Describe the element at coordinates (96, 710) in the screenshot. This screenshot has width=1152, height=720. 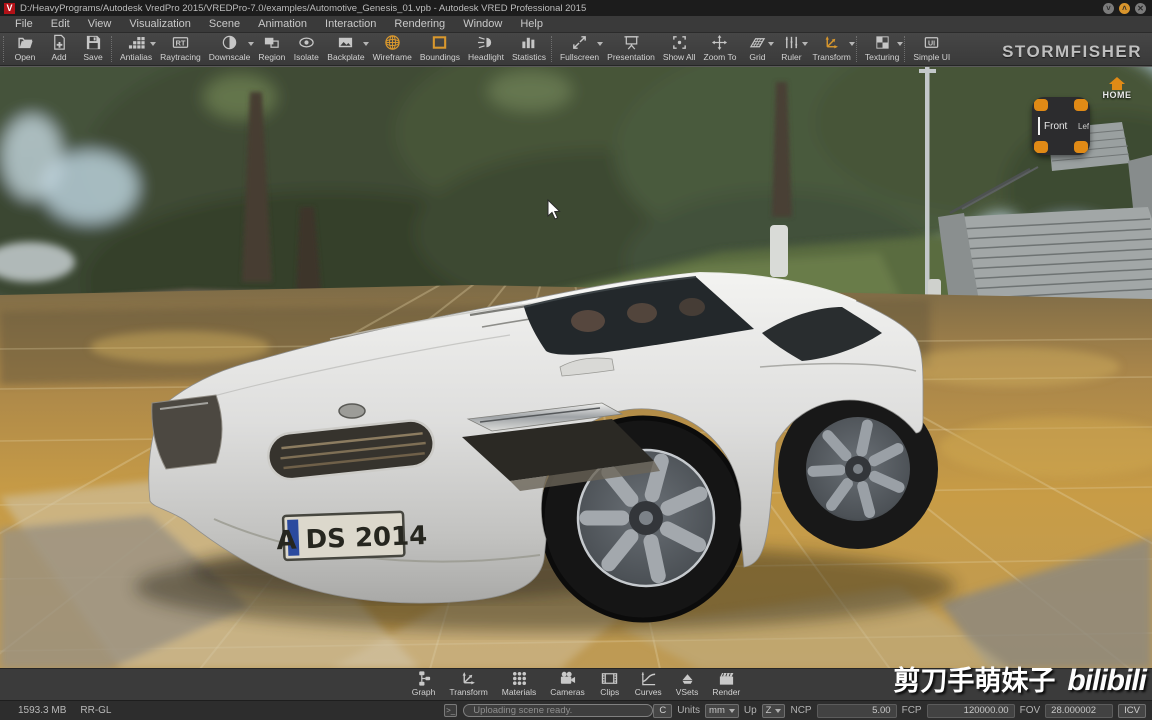
I see `renderer-mode: RR-GL` at that location.